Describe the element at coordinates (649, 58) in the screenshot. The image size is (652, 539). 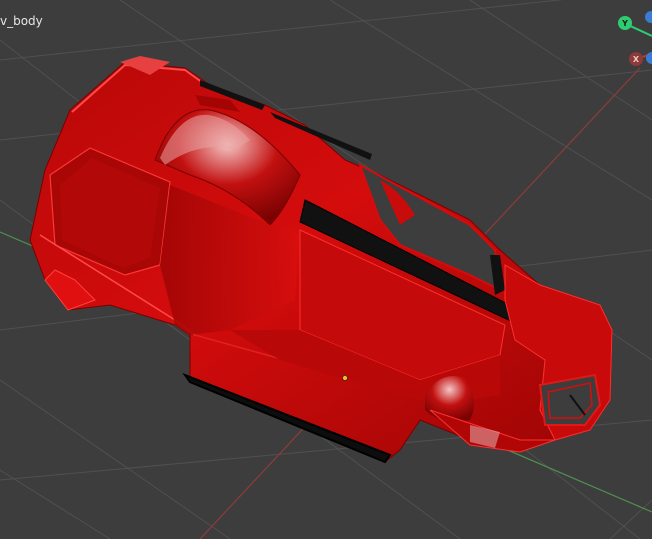
I see `gizmo-z-neg-axis-icon` at that location.